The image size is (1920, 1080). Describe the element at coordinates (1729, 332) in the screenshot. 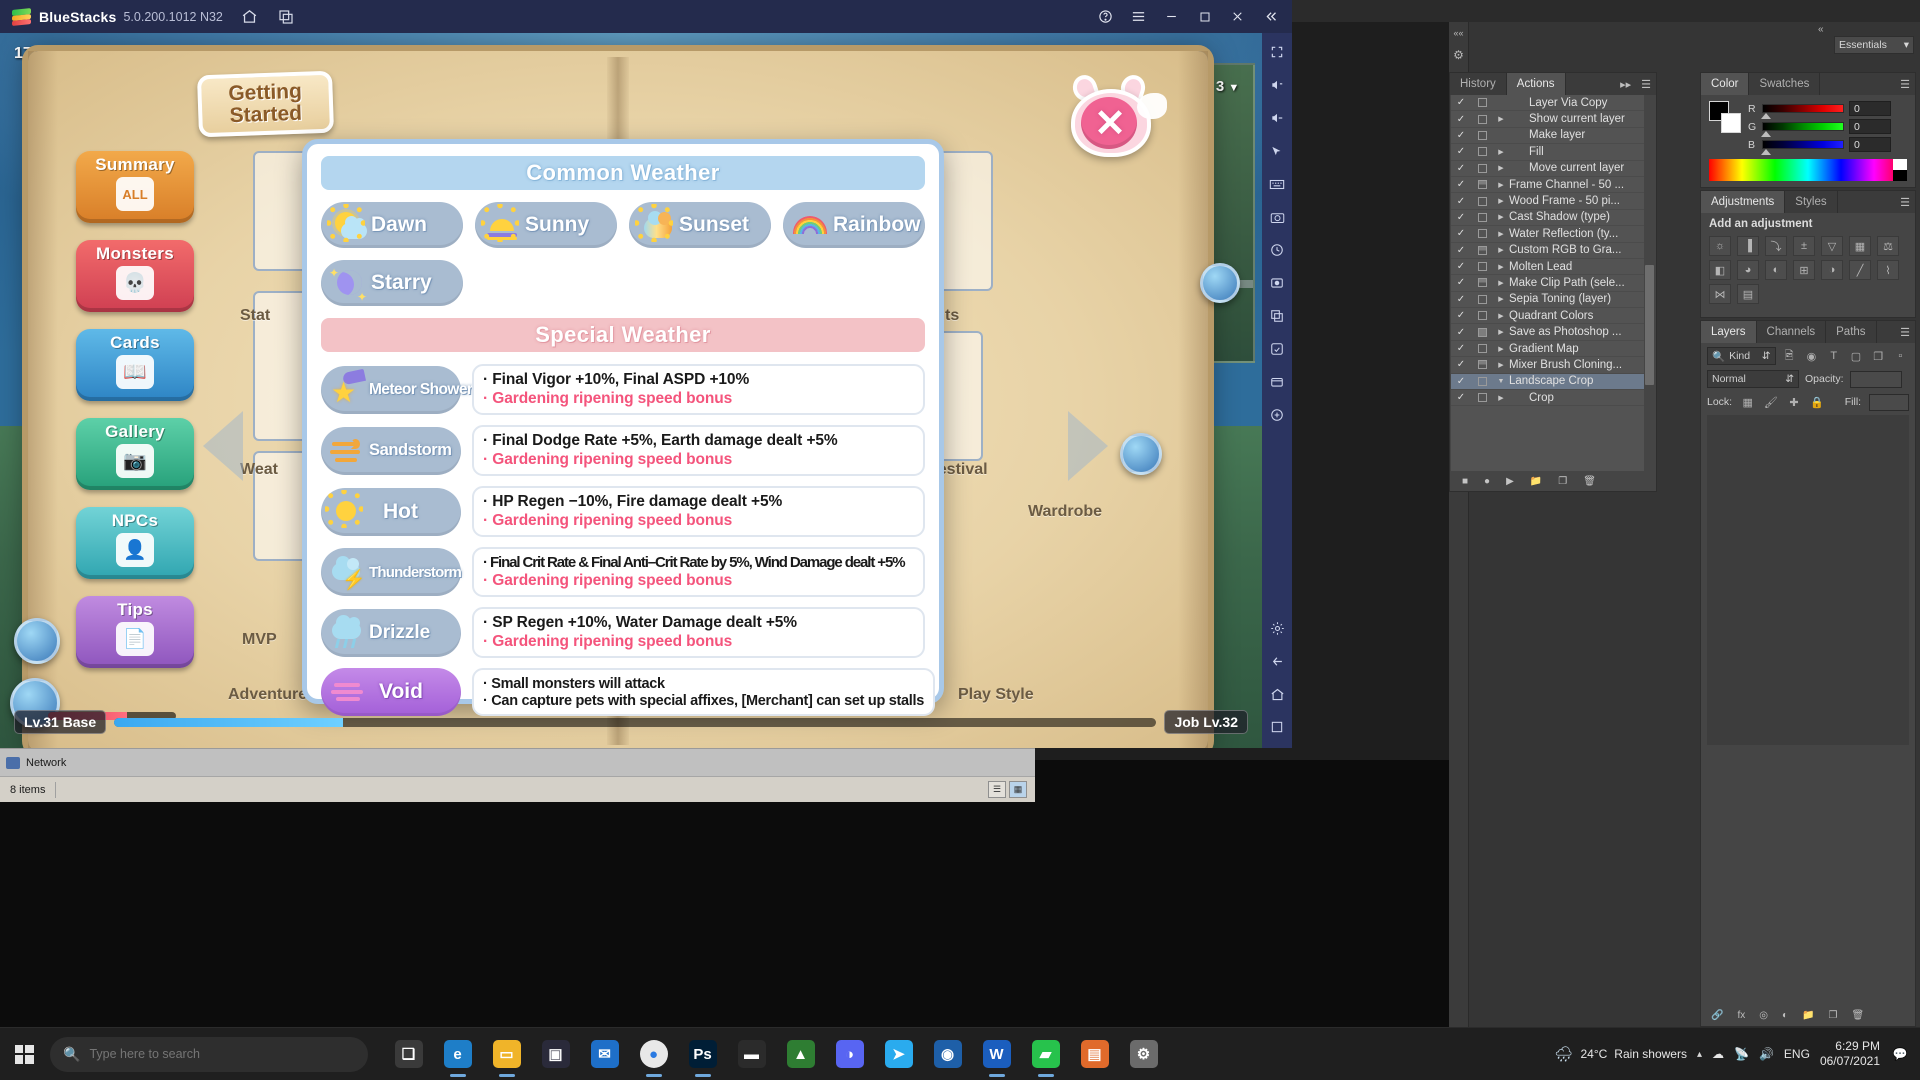

I see `tab-layers: Layers` at that location.